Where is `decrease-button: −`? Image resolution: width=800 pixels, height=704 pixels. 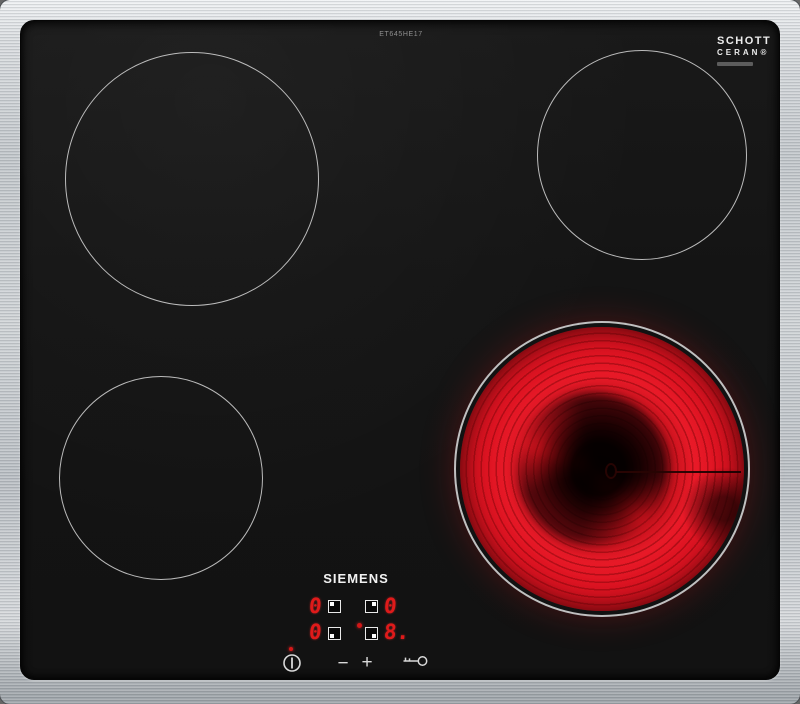
decrease-button: − is located at coordinates (343, 663).